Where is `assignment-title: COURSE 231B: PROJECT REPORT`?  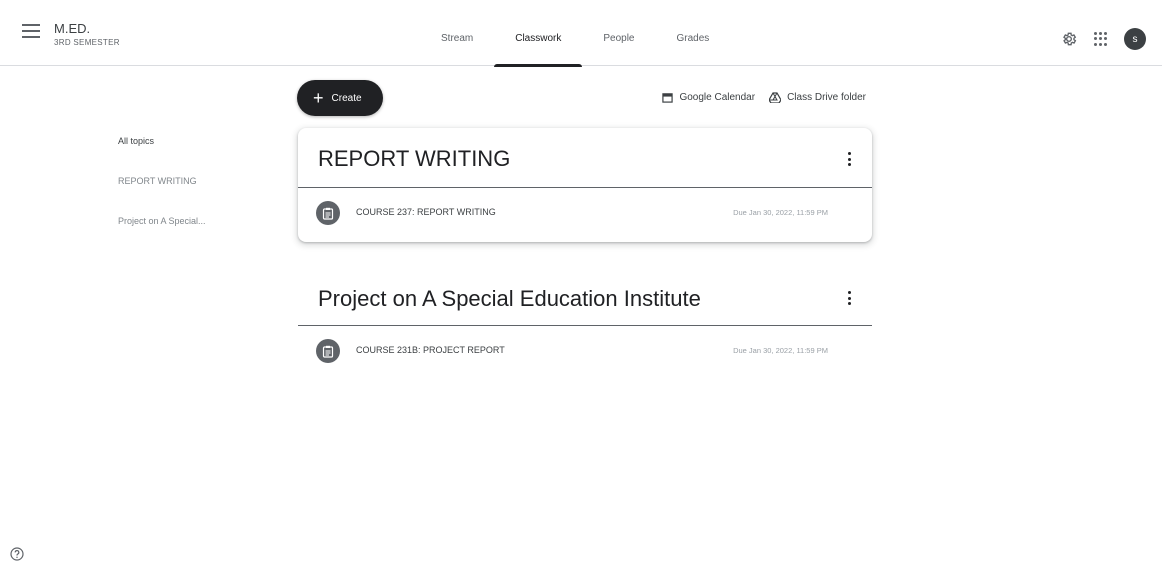
assignment-title: COURSE 231B: PROJECT REPORT is located at coordinates (430, 350).